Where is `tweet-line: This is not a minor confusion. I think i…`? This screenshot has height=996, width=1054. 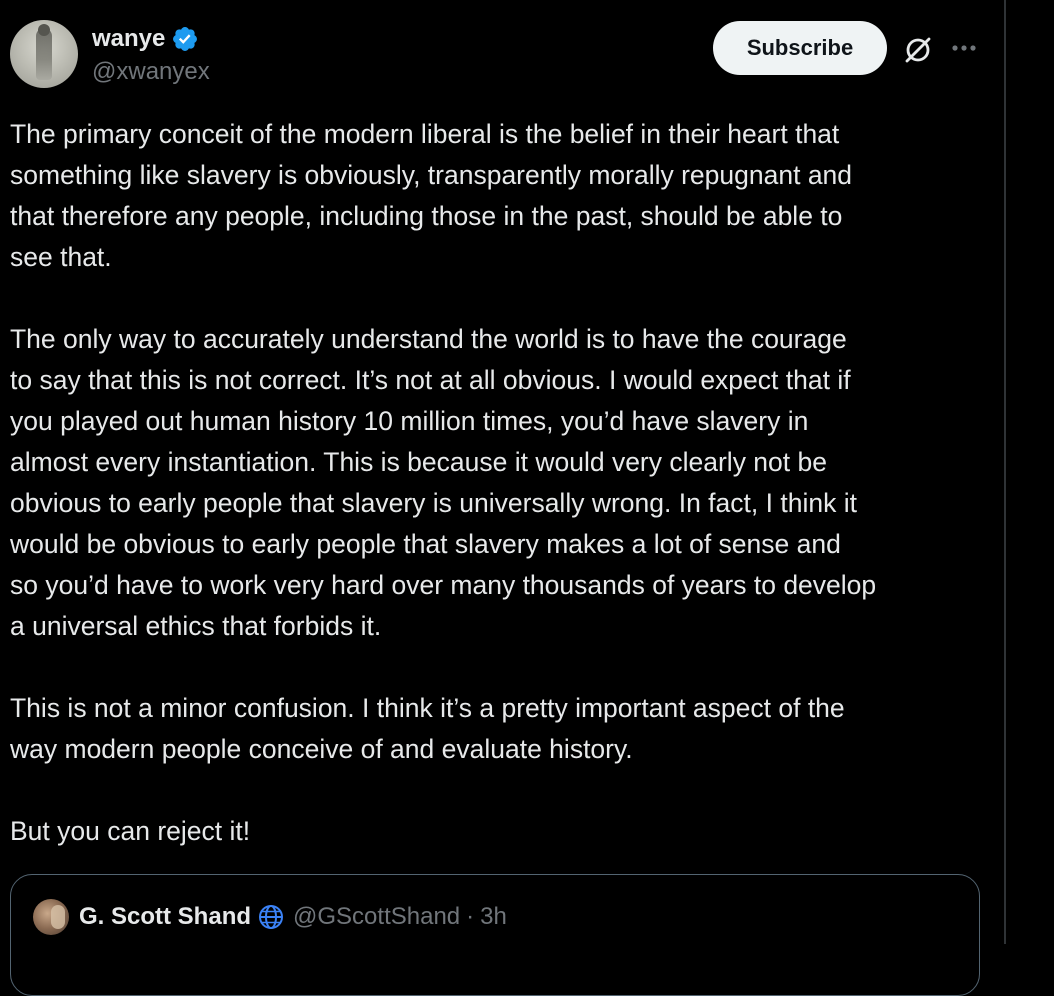 tweet-line: This is not a minor confusion. I think i… is located at coordinates (427, 708).